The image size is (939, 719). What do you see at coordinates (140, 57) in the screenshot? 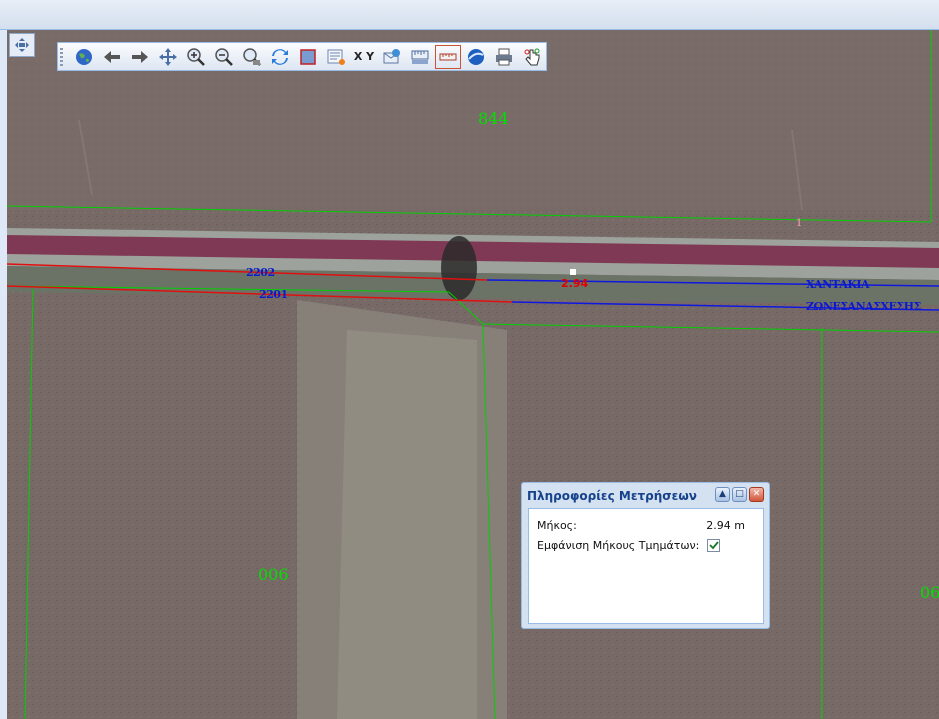
I see `arrow-right-icon` at bounding box center [140, 57].